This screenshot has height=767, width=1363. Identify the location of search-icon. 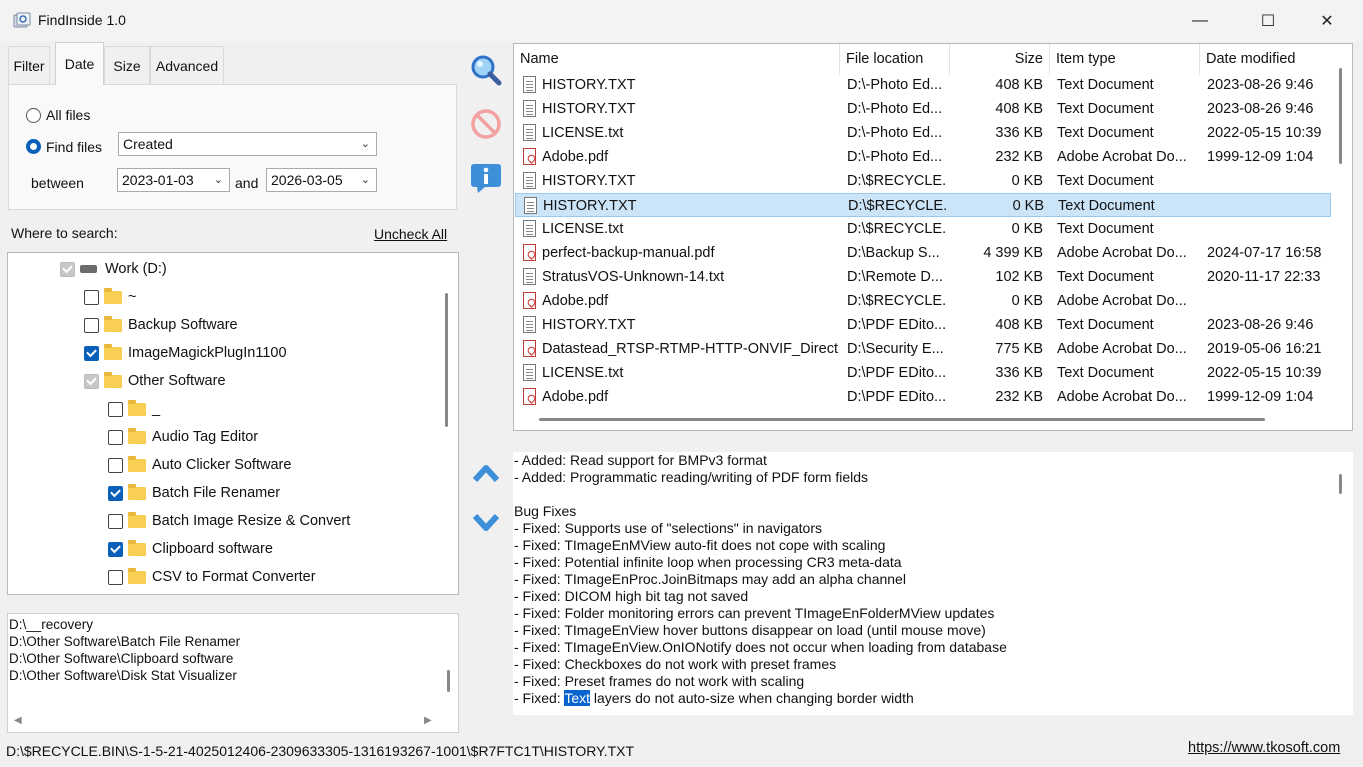
(486, 70).